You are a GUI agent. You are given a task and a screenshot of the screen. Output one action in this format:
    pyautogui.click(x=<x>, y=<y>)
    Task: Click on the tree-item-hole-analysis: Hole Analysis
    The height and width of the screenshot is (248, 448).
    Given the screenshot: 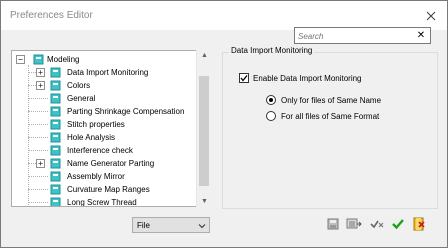 What is the action you would take?
    pyautogui.click(x=104, y=138)
    